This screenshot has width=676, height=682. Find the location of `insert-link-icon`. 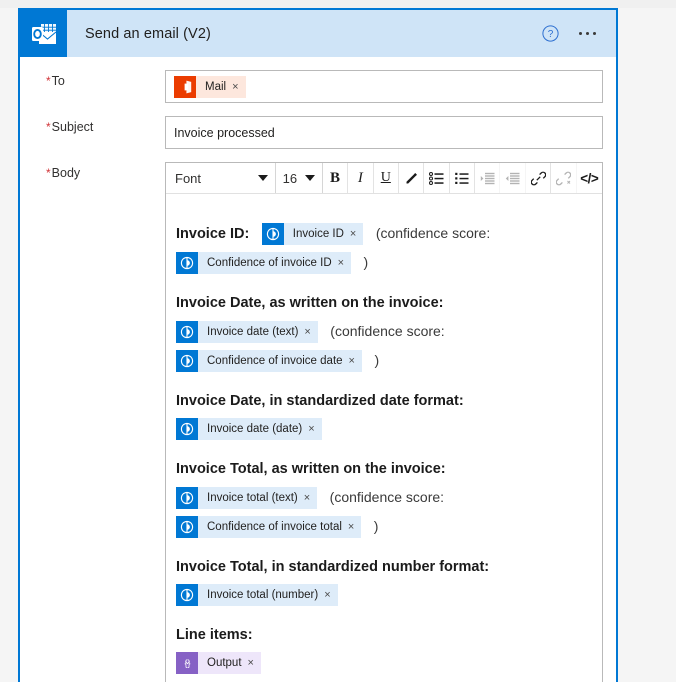

insert-link-icon is located at coordinates (539, 178).